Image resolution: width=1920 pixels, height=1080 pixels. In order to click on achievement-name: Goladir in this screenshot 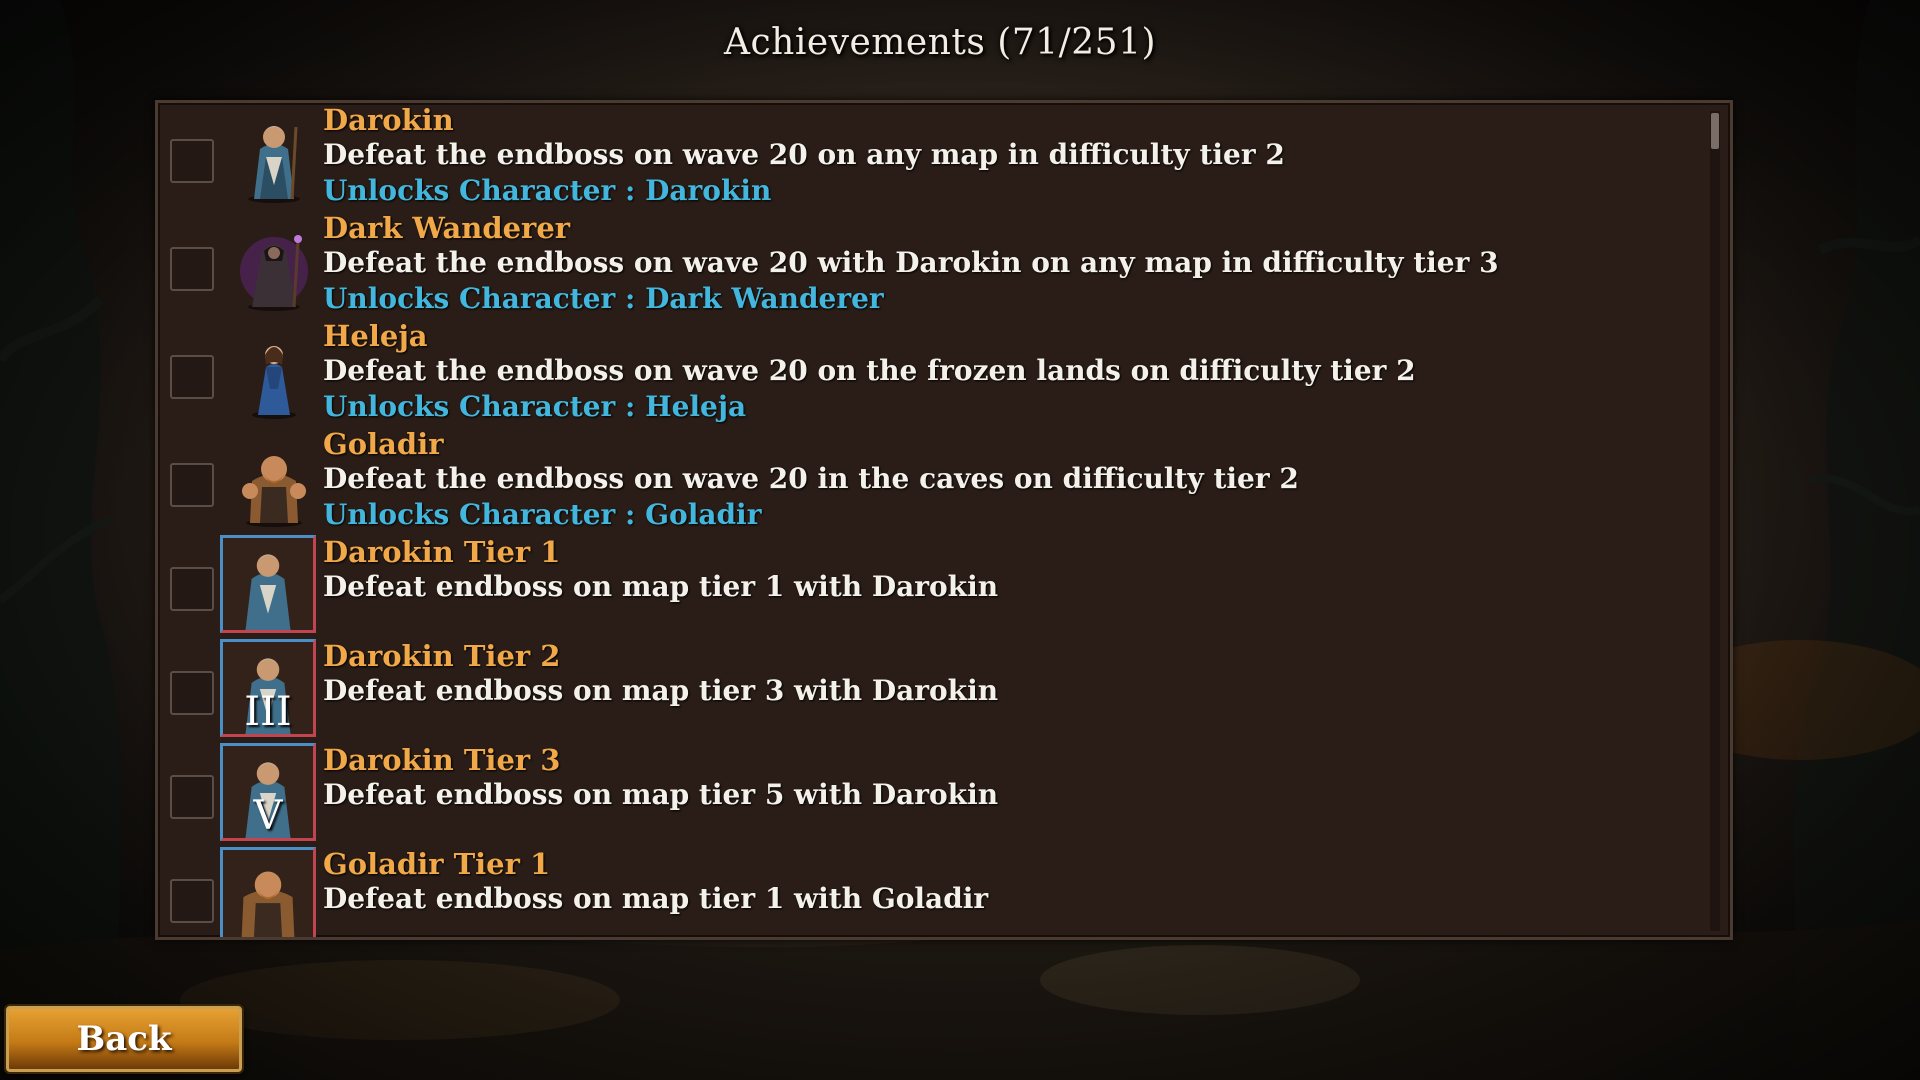, I will do `click(383, 444)`.